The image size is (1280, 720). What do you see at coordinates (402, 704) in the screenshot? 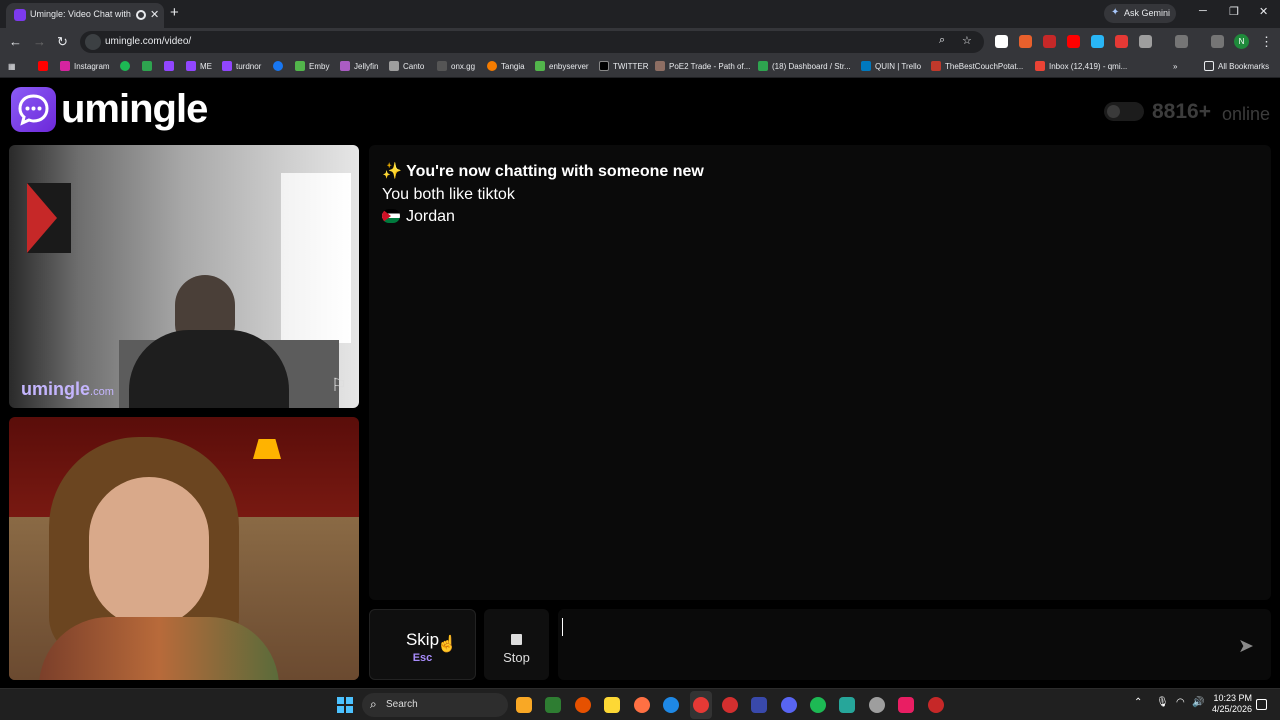
I see `taskbar-search-label: Search` at bounding box center [402, 704].